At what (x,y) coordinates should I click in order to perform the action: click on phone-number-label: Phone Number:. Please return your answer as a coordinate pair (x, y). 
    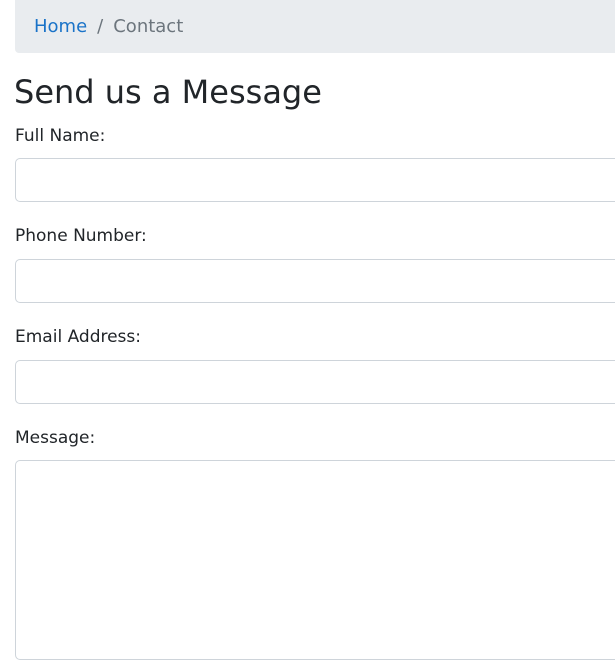
    Looking at the image, I should click on (81, 236).